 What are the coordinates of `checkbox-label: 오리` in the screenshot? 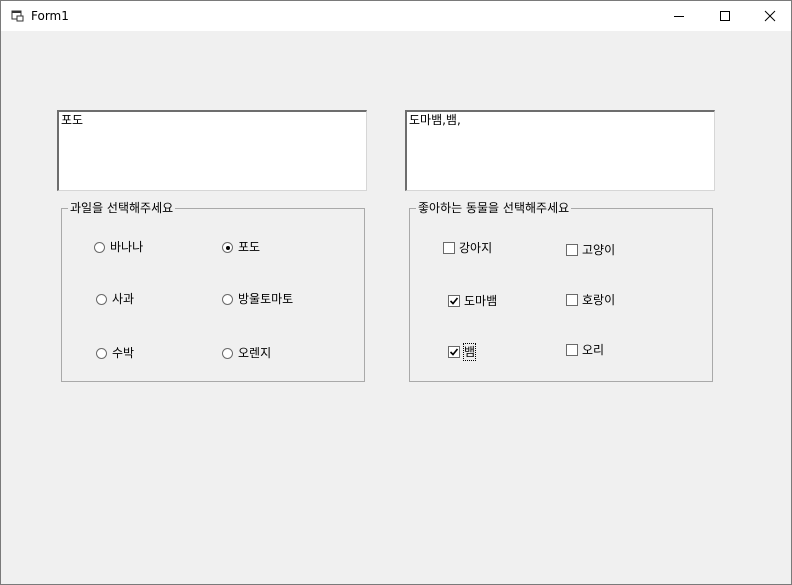 It's located at (593, 350).